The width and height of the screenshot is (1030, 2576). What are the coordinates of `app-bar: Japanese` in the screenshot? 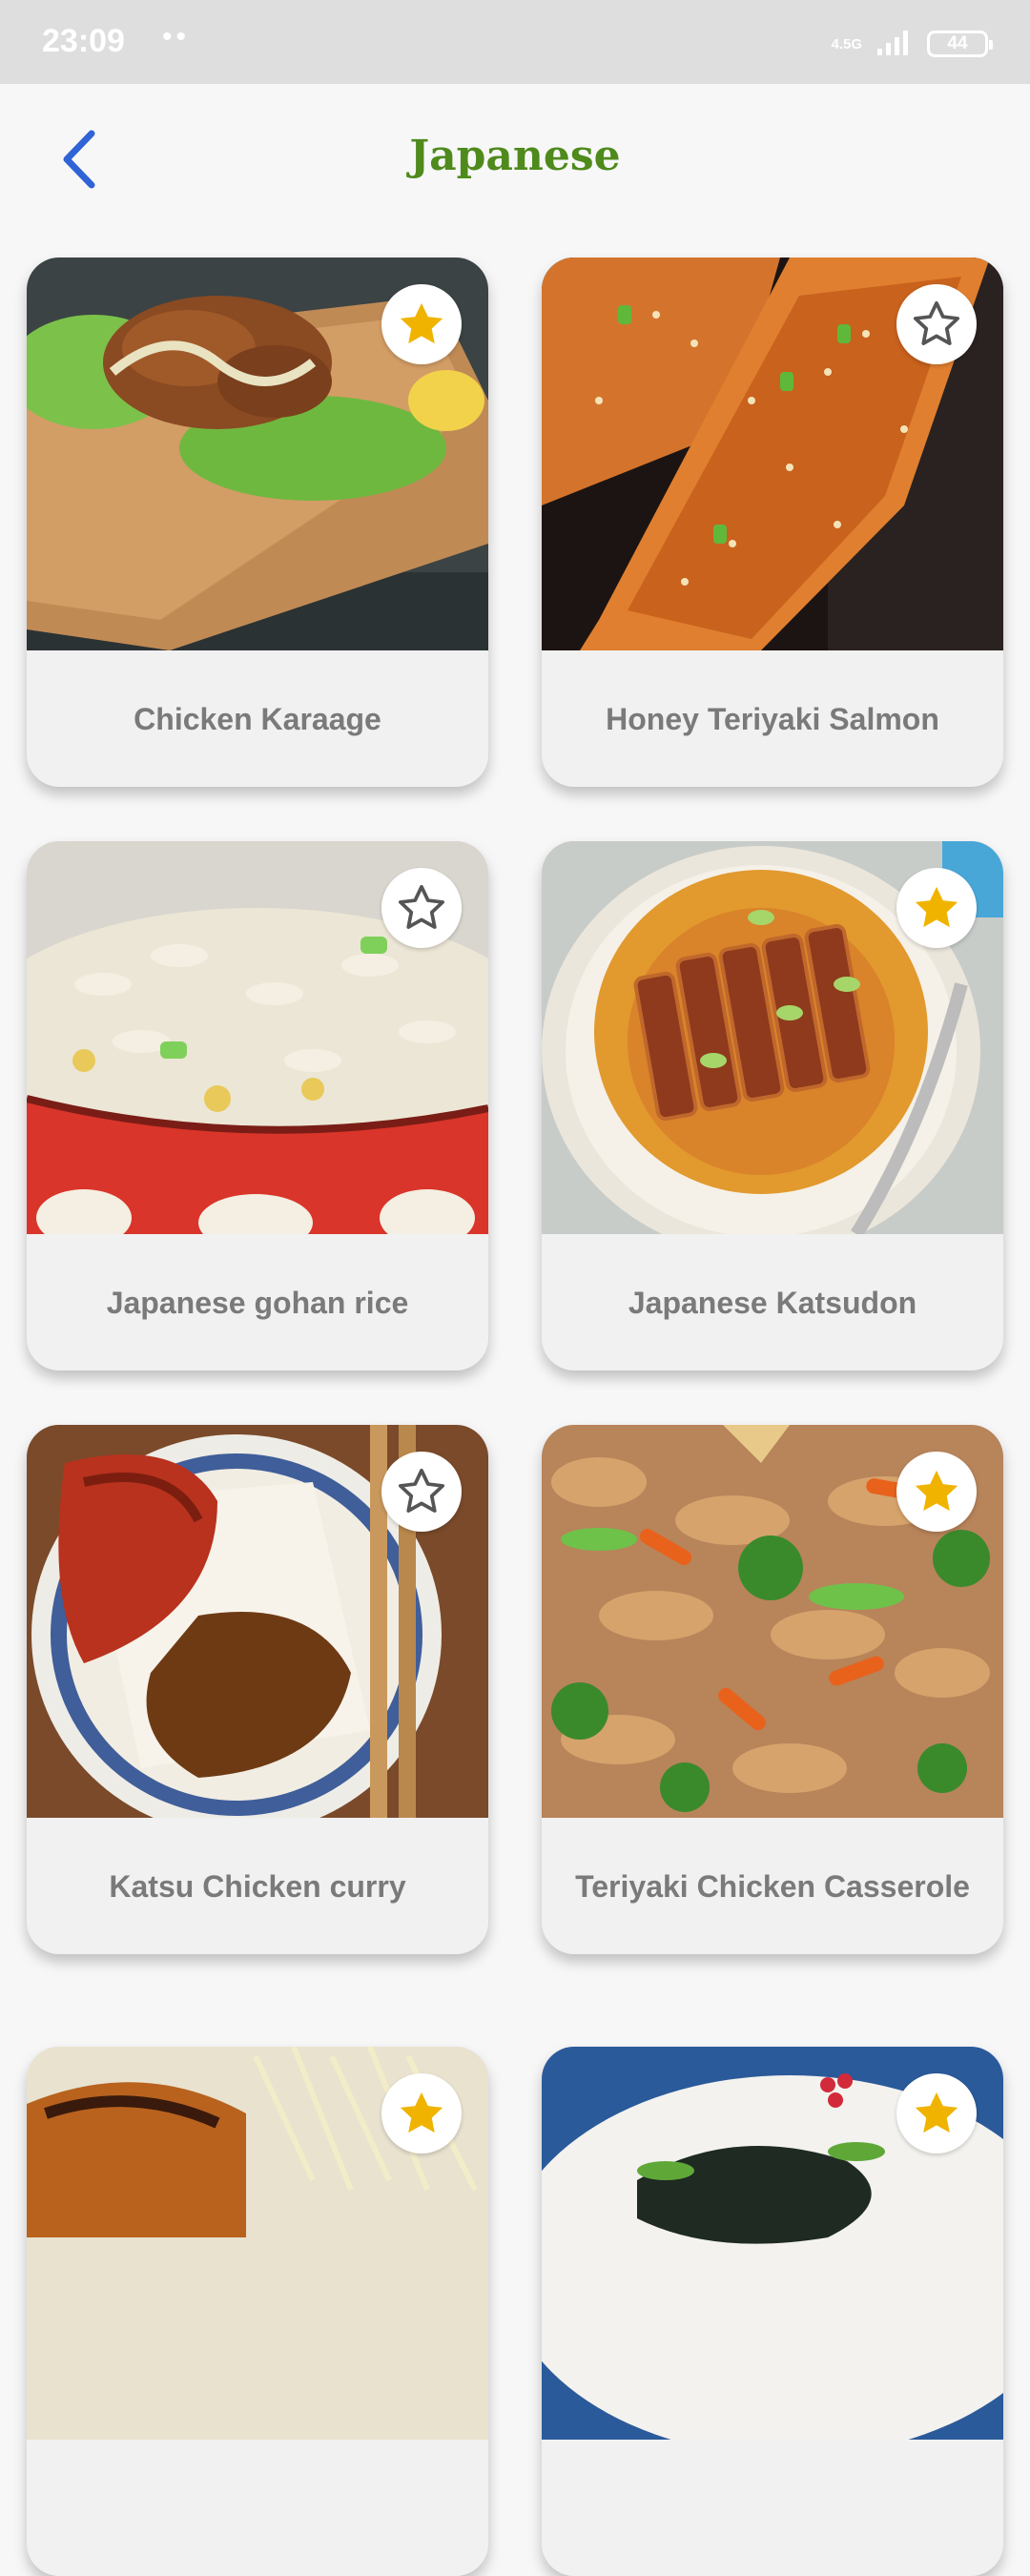 It's located at (515, 156).